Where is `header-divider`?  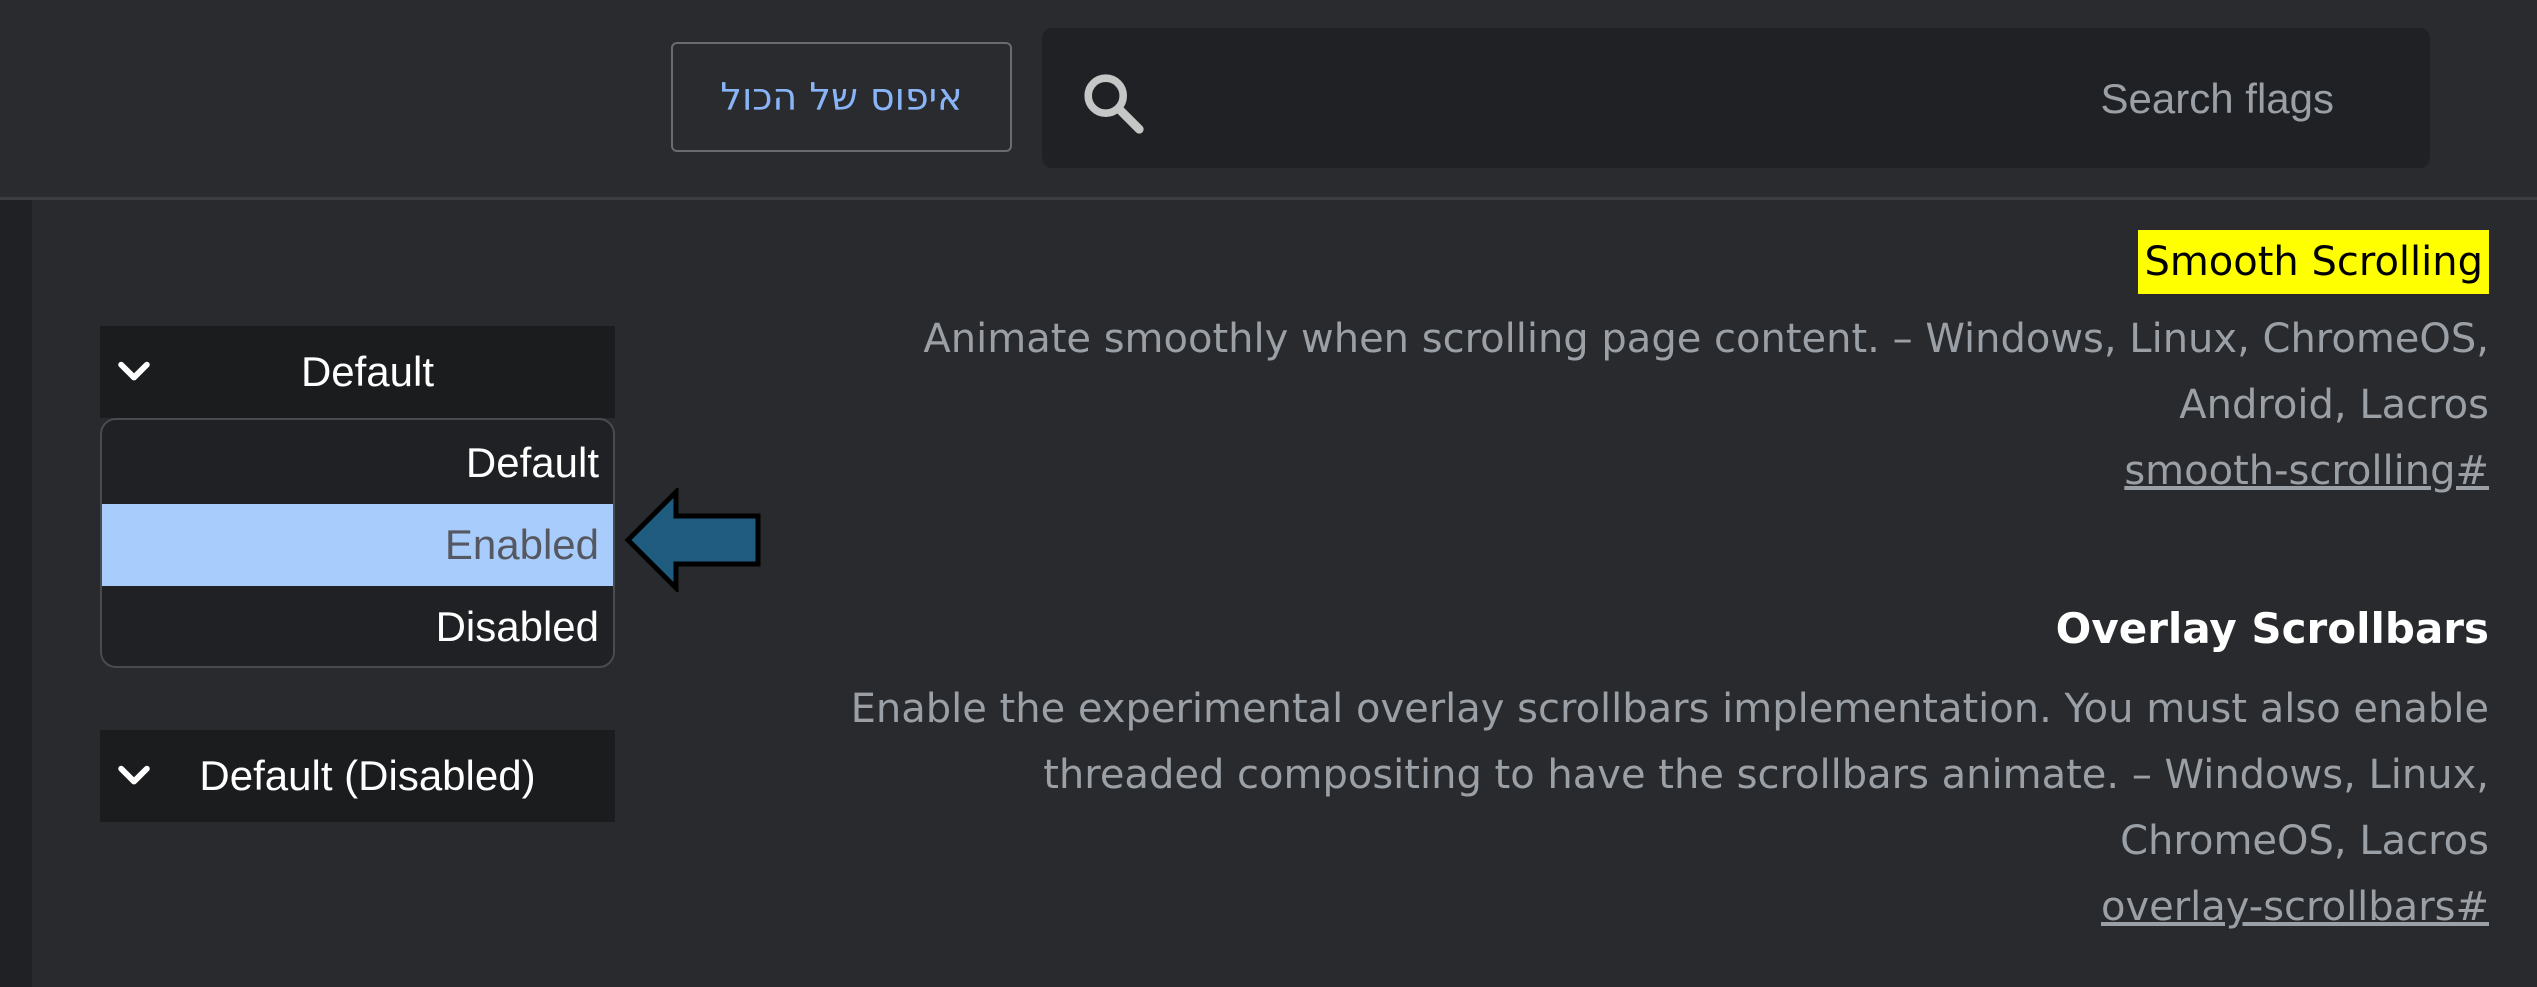
header-divider is located at coordinates (1268, 198).